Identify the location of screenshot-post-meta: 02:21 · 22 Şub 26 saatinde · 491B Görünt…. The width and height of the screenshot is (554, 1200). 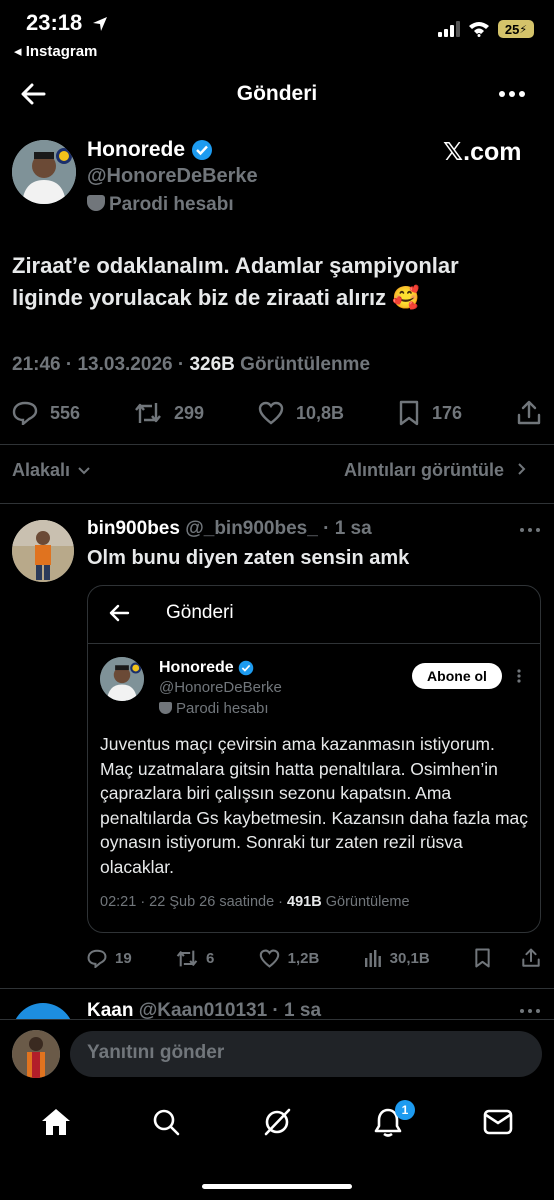
(255, 902).